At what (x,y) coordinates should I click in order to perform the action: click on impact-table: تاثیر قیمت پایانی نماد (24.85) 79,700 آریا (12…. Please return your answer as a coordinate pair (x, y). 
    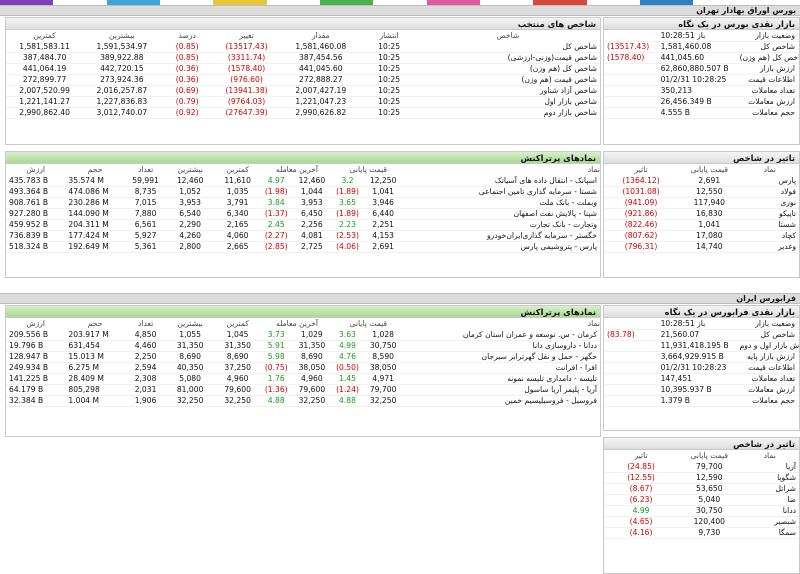
    Looking at the image, I should click on (701, 494).